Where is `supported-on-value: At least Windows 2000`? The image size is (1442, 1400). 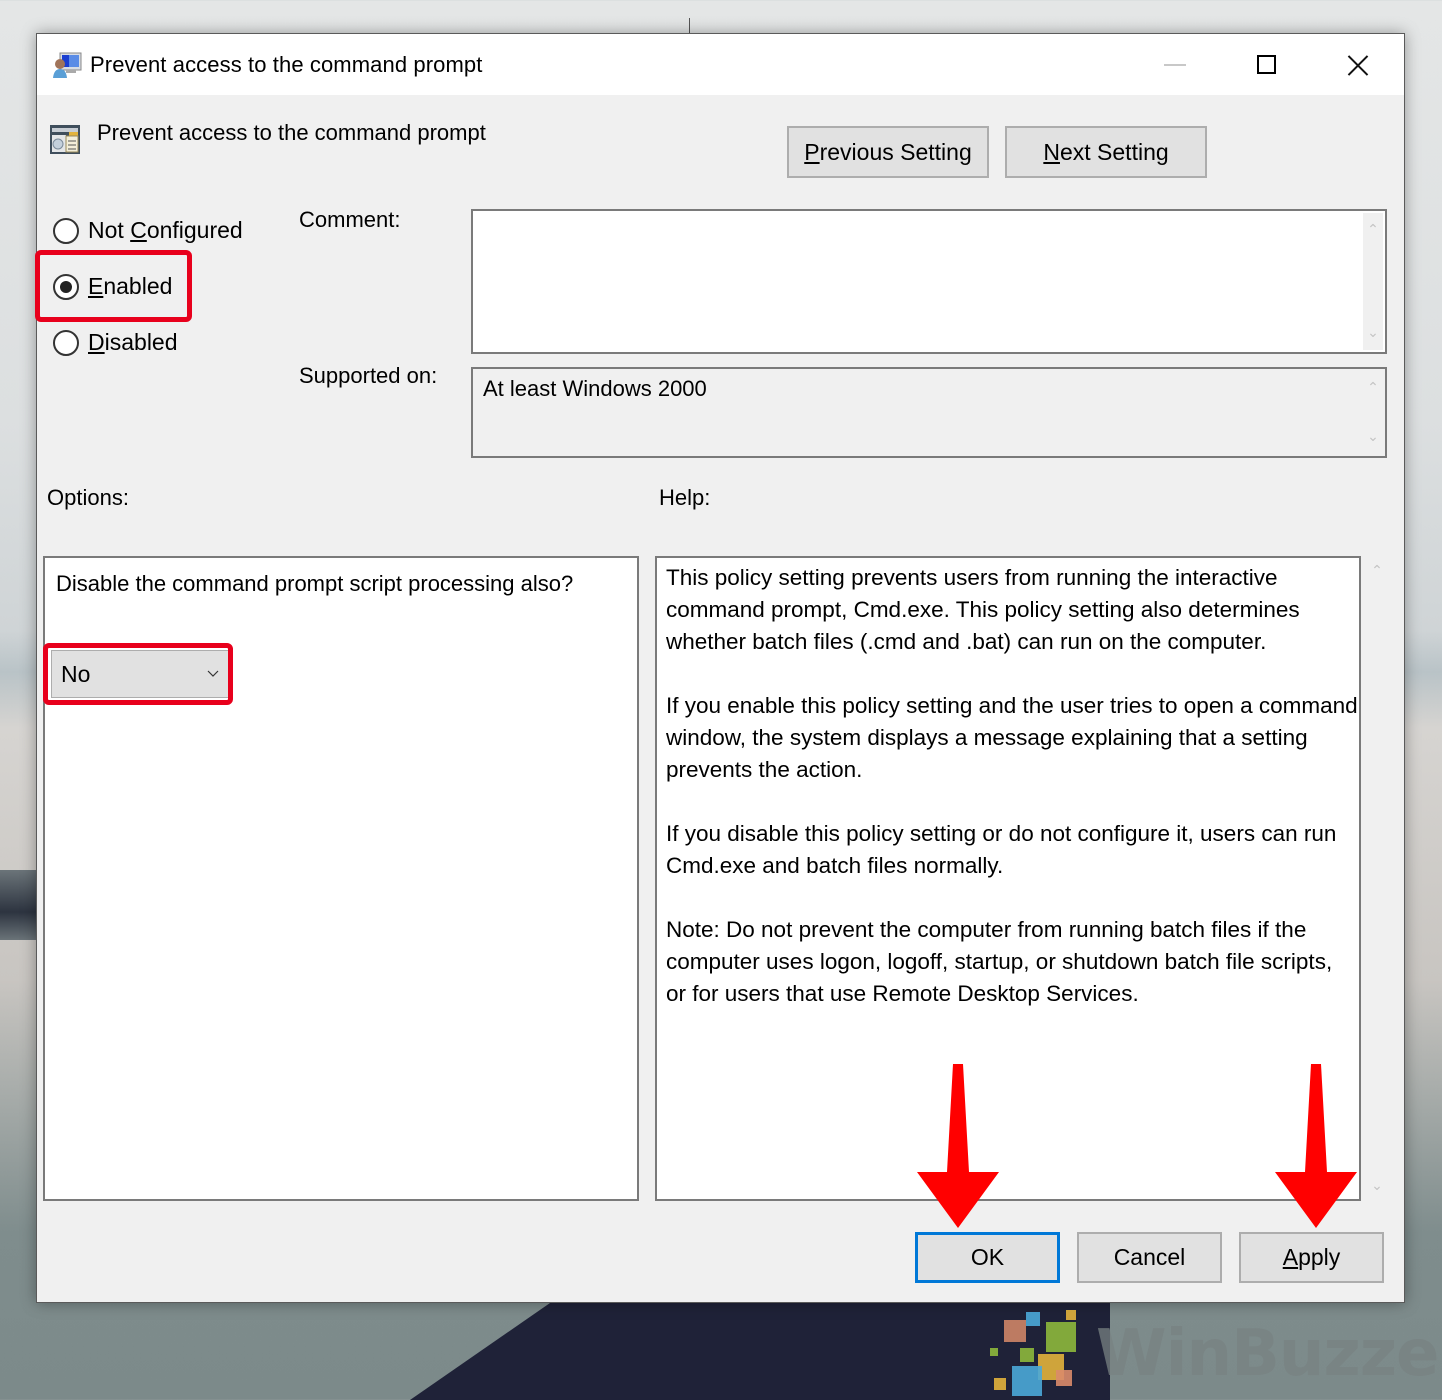
supported-on-value: At least Windows 2000 is located at coordinates (595, 388).